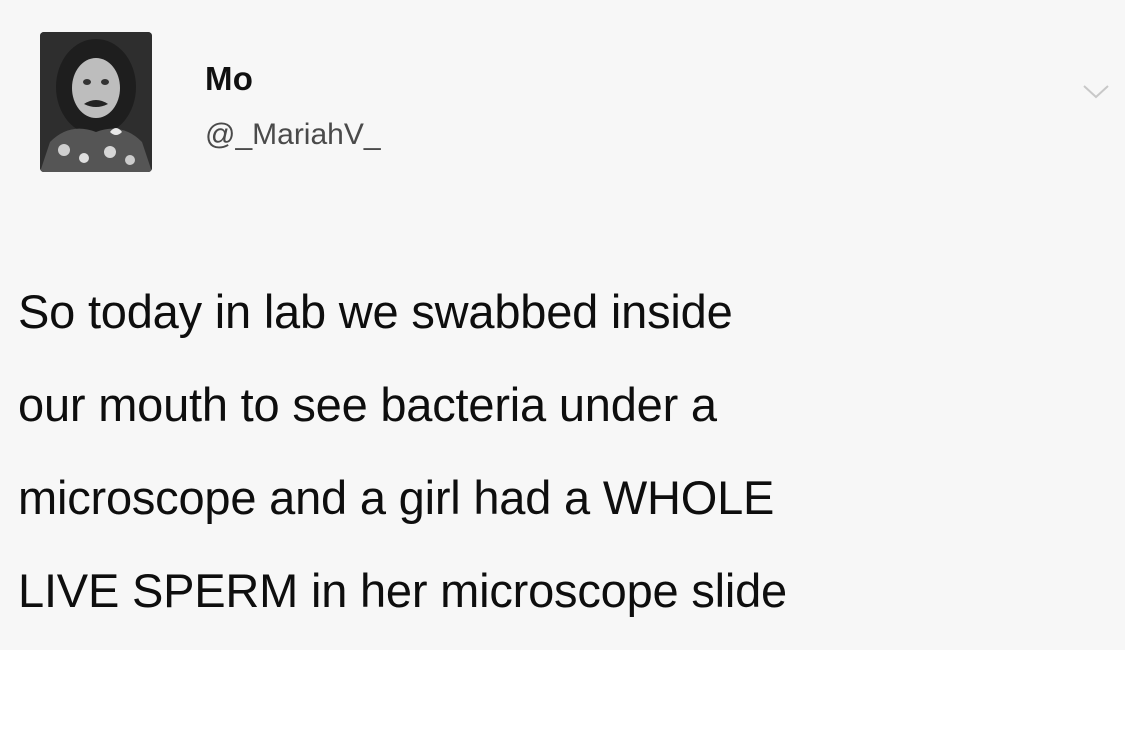  I want to click on tweet-text-line: LIVE SPERM in her microscope slide, so click(402, 590).